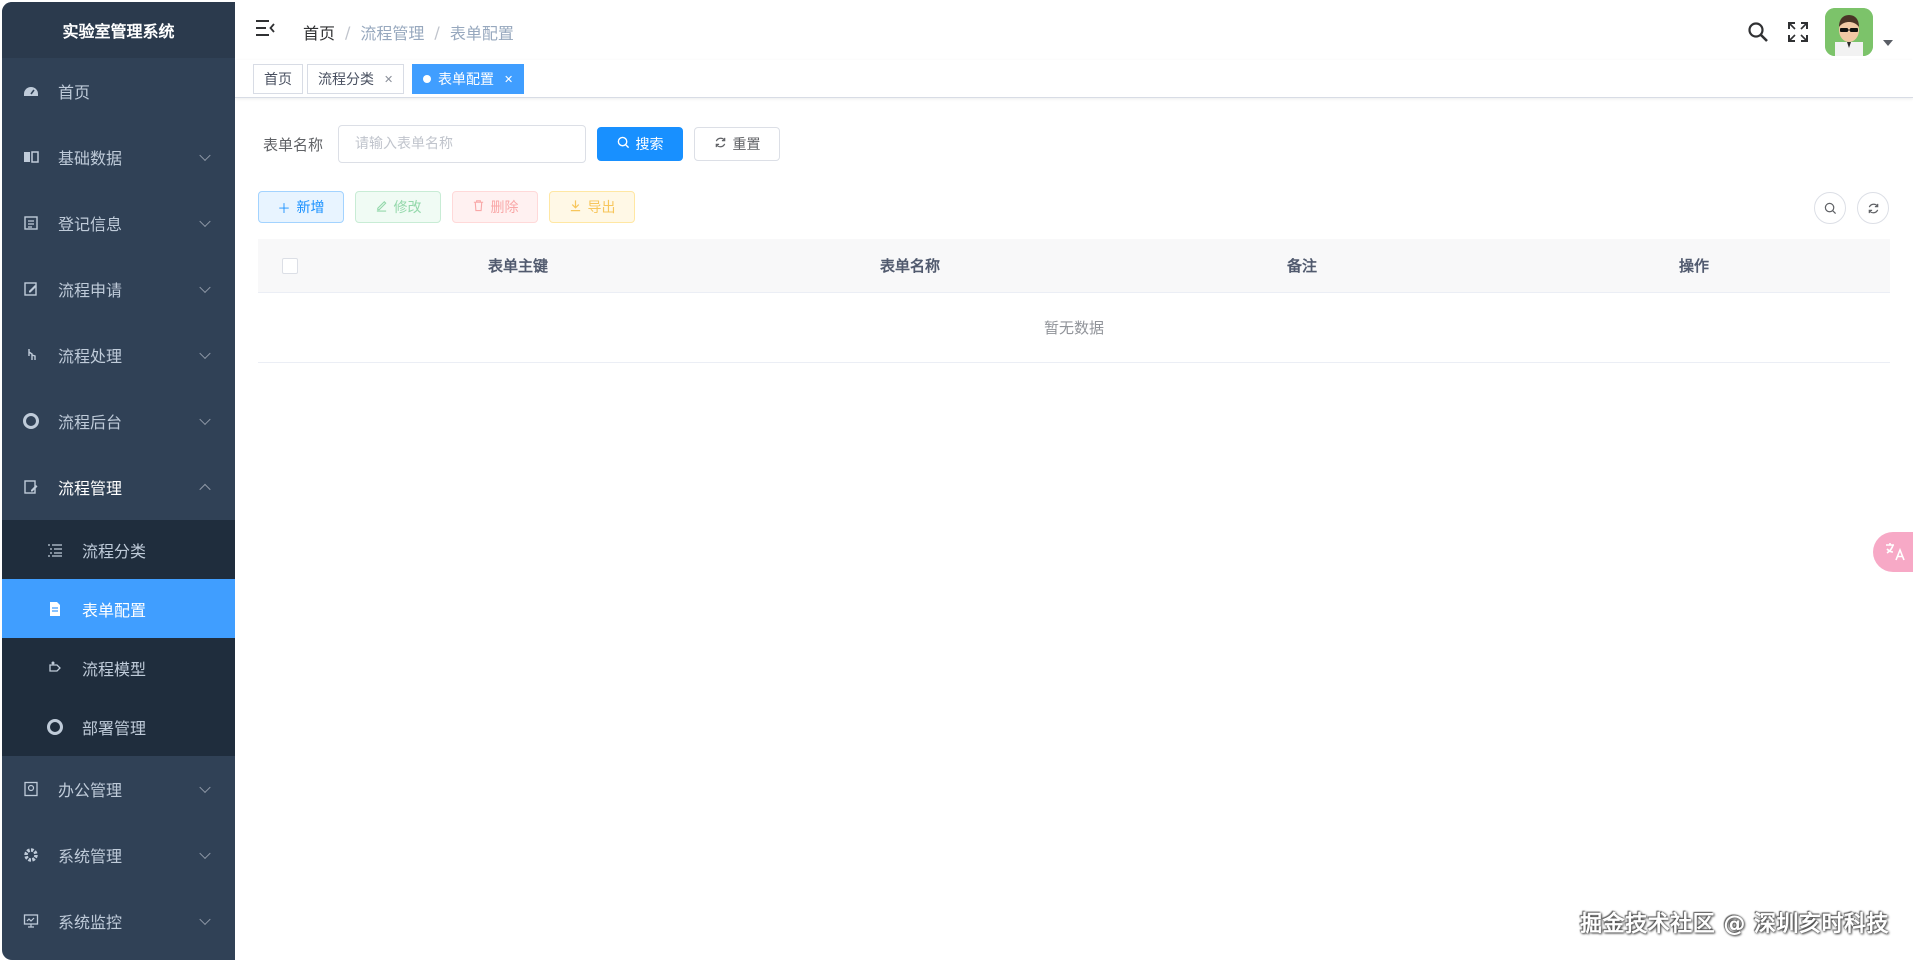 The height and width of the screenshot is (960, 1913). Describe the element at coordinates (462, 144) in the screenshot. I see `form-name-input` at that location.